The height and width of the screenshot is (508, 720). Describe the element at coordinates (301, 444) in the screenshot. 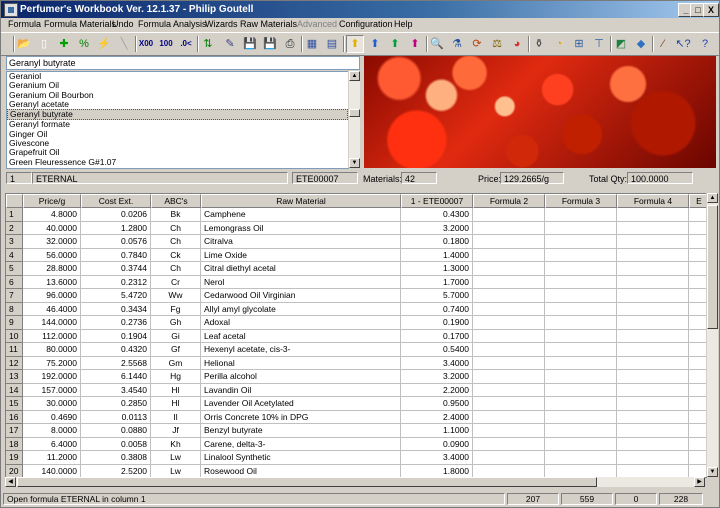

I see `cell-material: Carene, delta-3-` at that location.